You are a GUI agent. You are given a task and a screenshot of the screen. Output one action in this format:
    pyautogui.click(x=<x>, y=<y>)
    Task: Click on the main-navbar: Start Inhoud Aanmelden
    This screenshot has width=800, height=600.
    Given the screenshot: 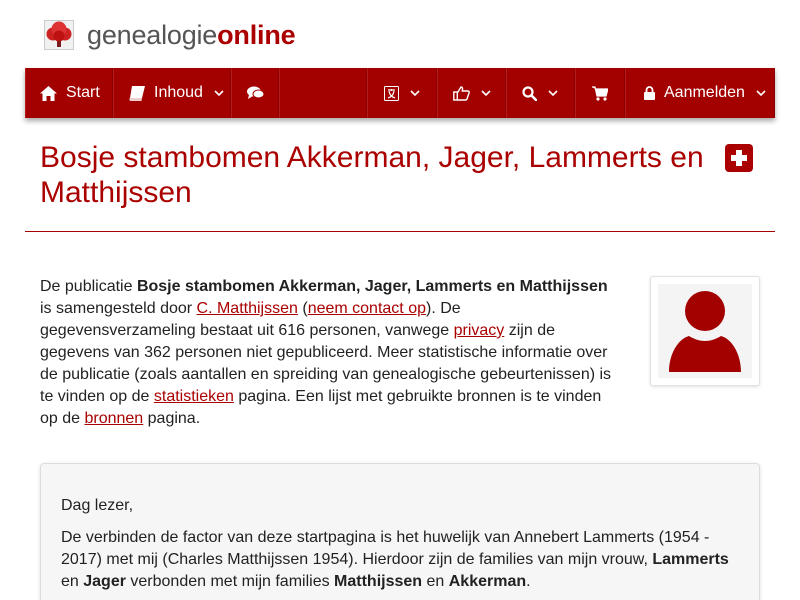 What is the action you would take?
    pyautogui.click(x=400, y=93)
    